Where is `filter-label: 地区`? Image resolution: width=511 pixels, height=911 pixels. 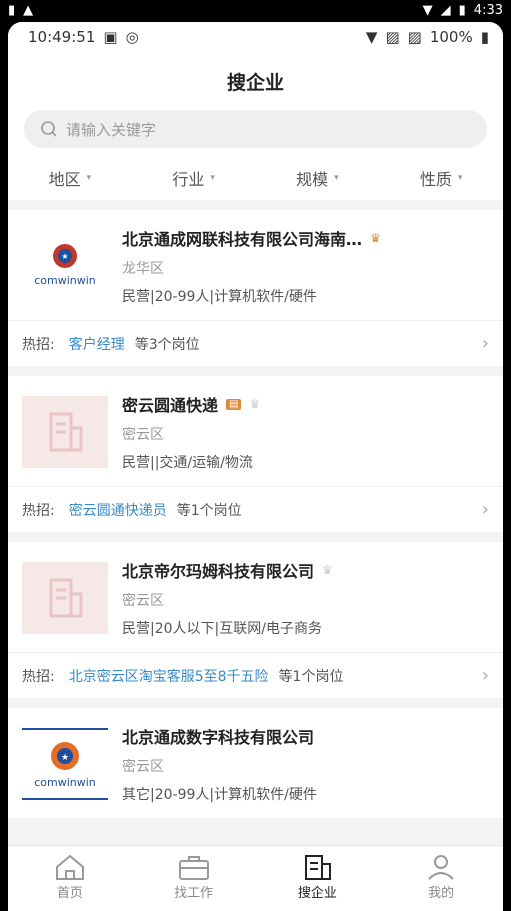
filter-label: 地区 is located at coordinates (64, 179).